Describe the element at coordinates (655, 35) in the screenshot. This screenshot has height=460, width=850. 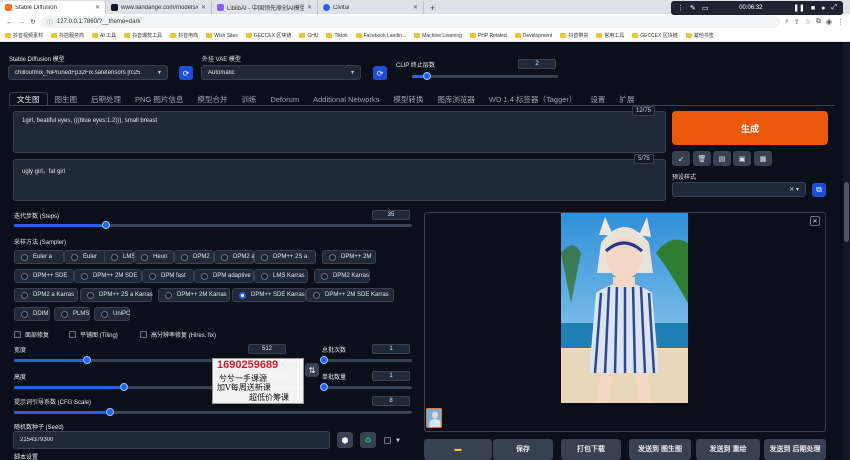
I see `bookmark-item: GECCEX 区块链` at that location.